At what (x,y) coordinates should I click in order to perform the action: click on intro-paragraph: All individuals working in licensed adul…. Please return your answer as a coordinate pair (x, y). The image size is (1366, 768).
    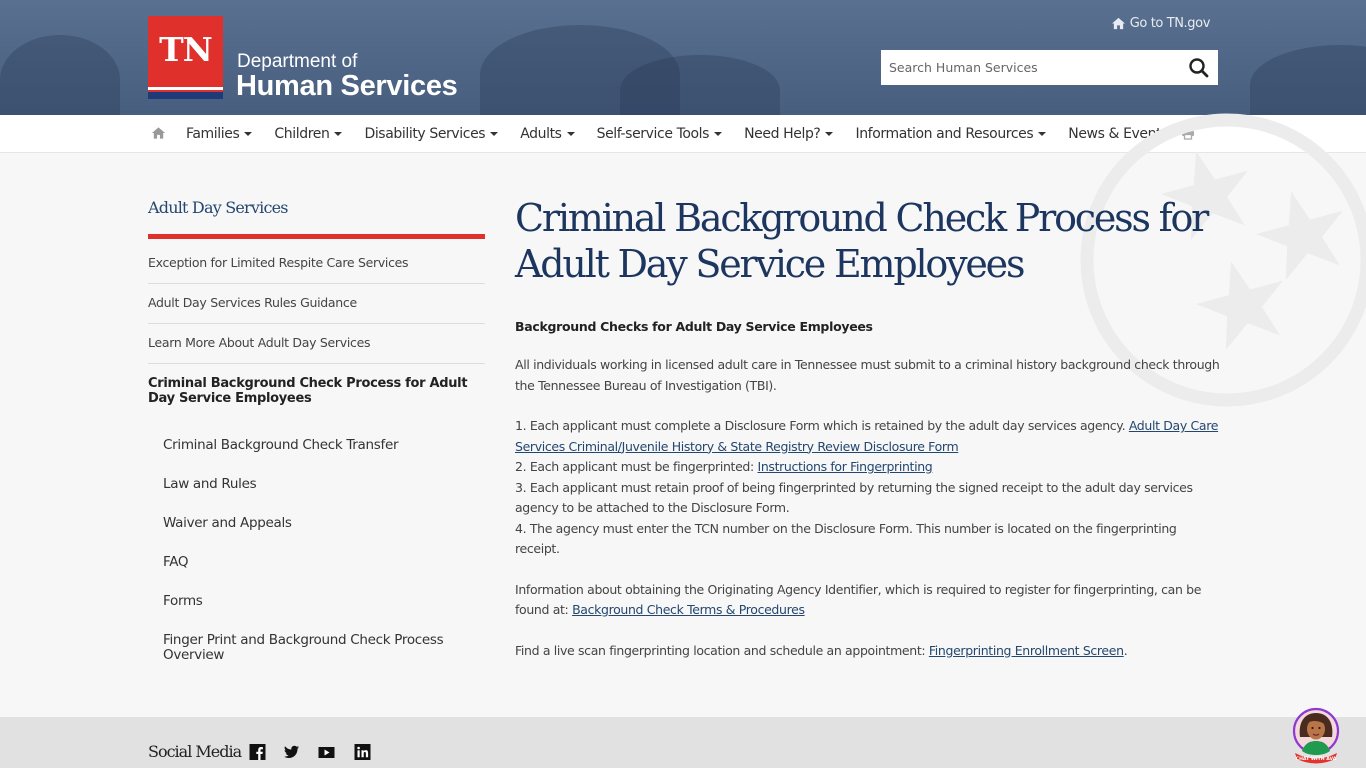
    Looking at the image, I should click on (867, 375).